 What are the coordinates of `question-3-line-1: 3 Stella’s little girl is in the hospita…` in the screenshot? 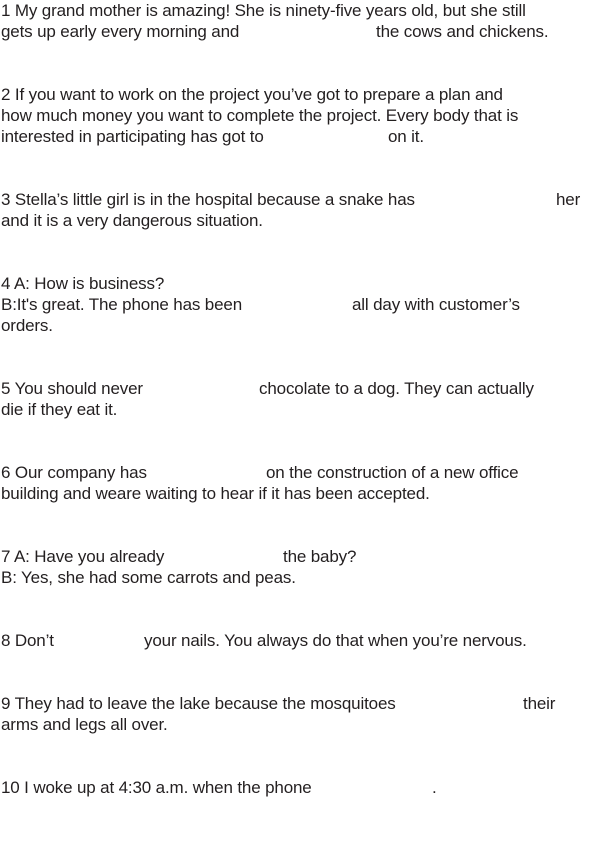 It's located at (296, 199).